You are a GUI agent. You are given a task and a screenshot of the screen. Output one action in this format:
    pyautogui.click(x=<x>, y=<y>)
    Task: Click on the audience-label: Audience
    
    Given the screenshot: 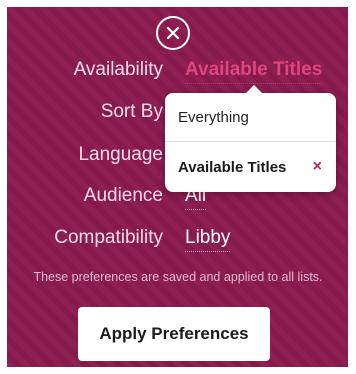 What is the action you would take?
    pyautogui.click(x=123, y=195)
    